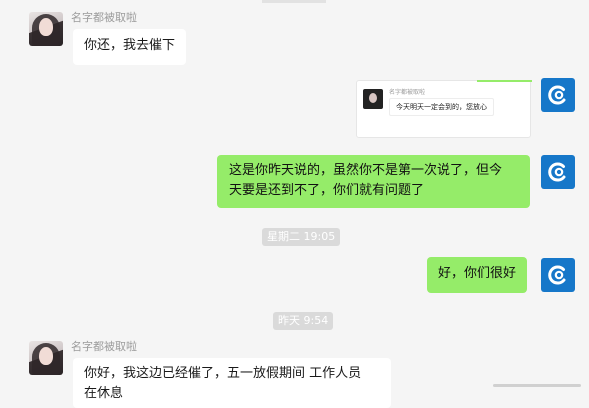  What do you see at coordinates (327, 190) in the screenshot?
I see `message-line-2: 天要是还到不了，你们就有问题了` at bounding box center [327, 190].